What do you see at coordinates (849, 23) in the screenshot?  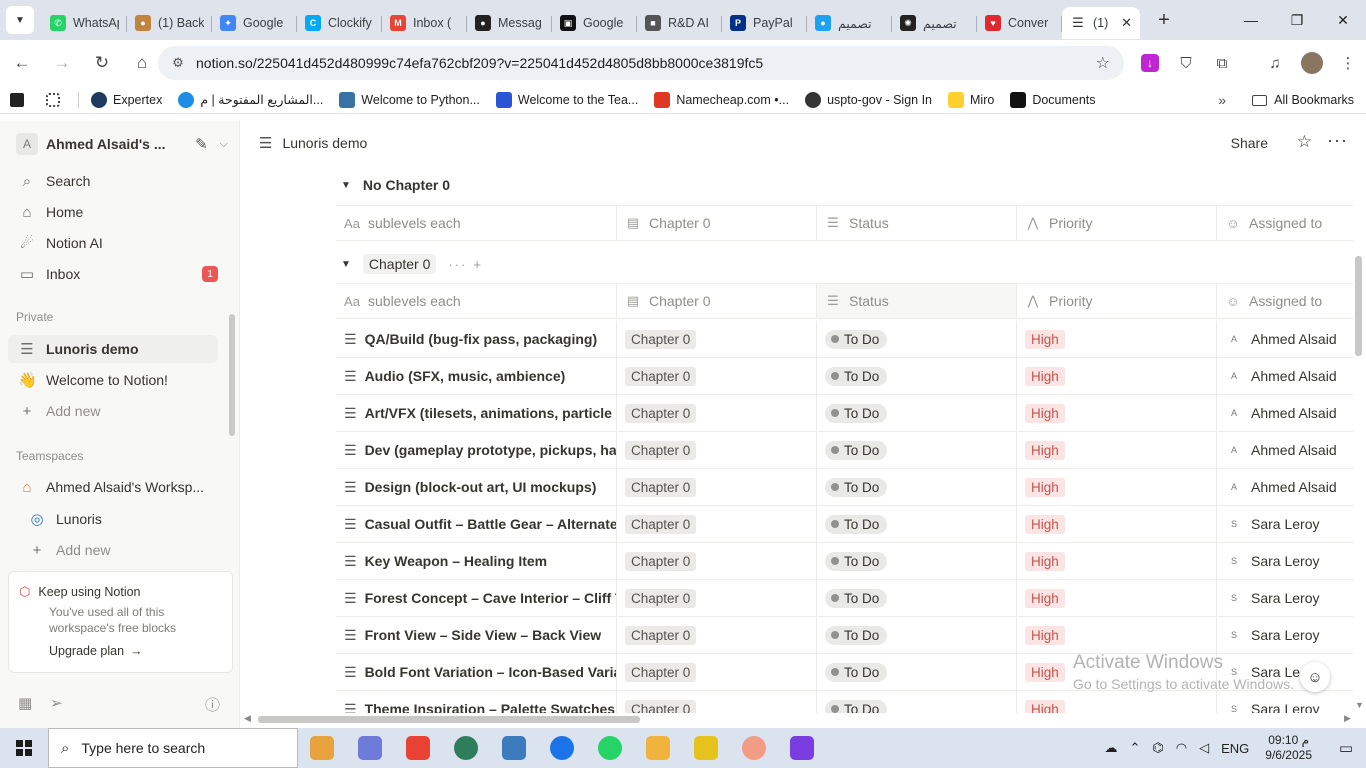 I see `browser-tab: ● تصميم` at bounding box center [849, 23].